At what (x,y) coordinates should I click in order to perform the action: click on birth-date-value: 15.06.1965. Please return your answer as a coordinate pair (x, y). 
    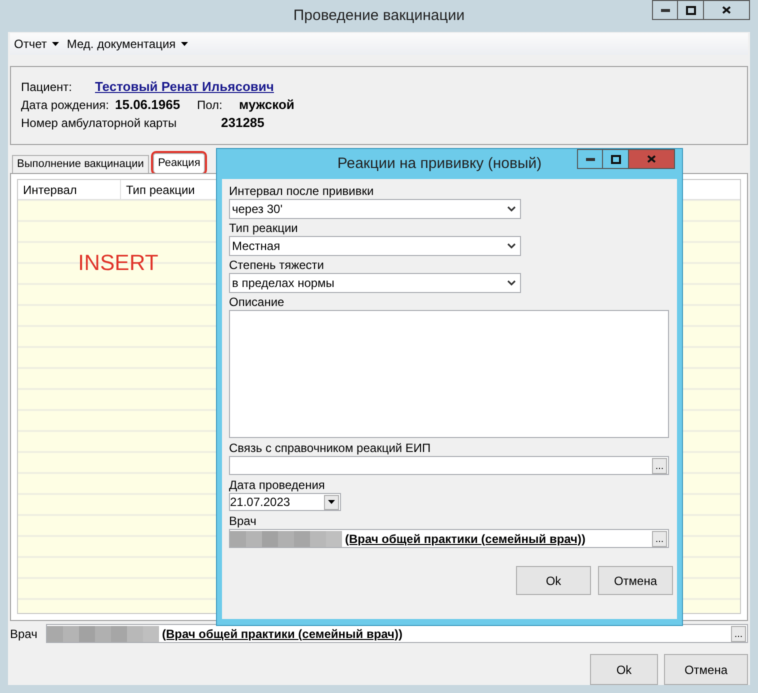
    Looking at the image, I should click on (148, 105).